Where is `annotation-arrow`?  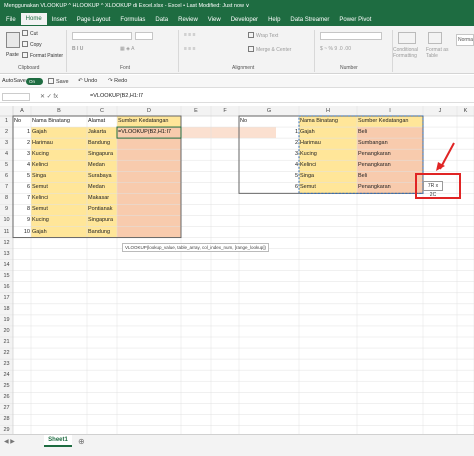 annotation-arrow is located at coordinates (445, 156).